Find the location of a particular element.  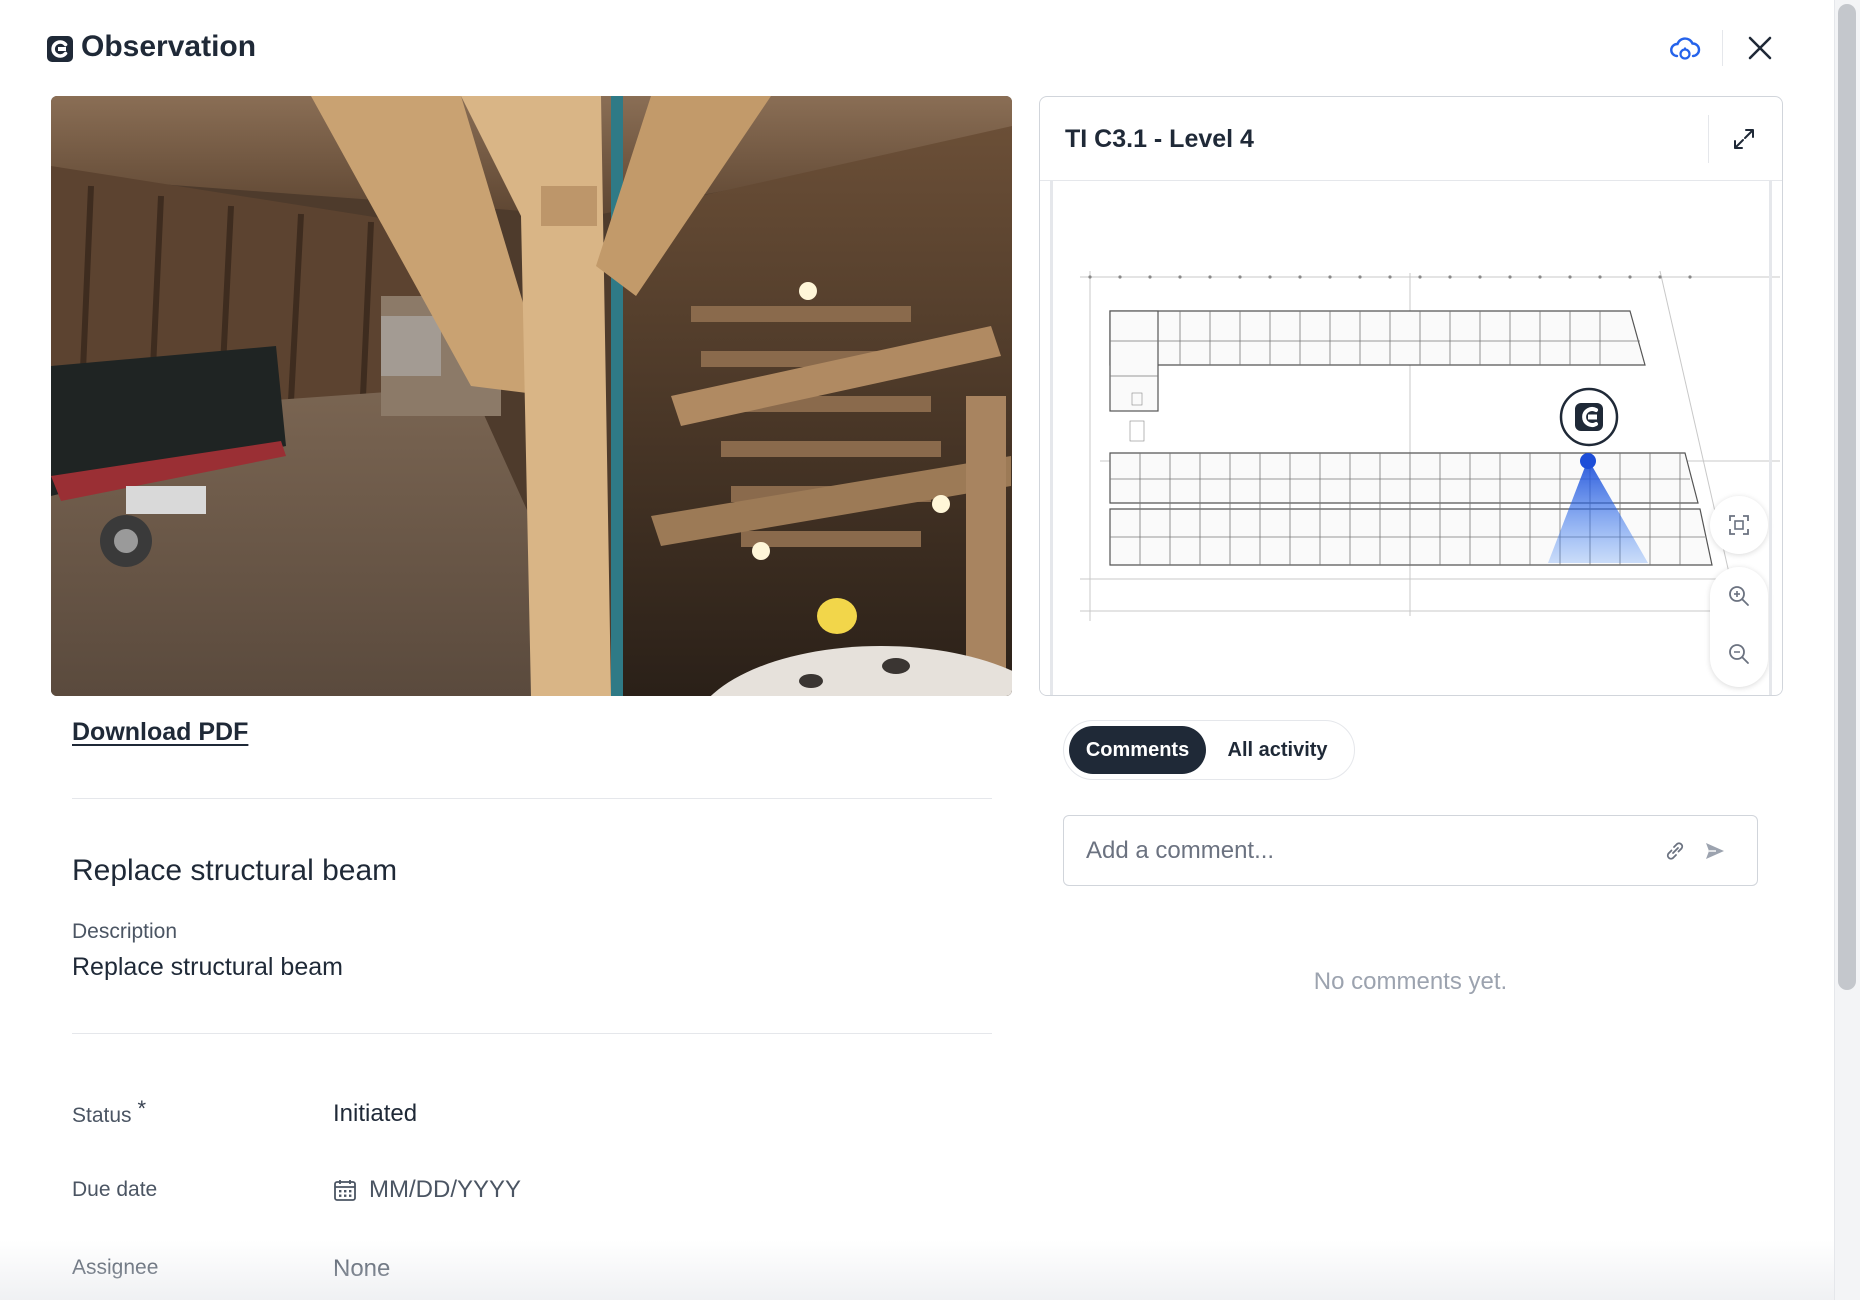

floor-plan-title: TI C3.1 - Level 4 is located at coordinates (1159, 139).